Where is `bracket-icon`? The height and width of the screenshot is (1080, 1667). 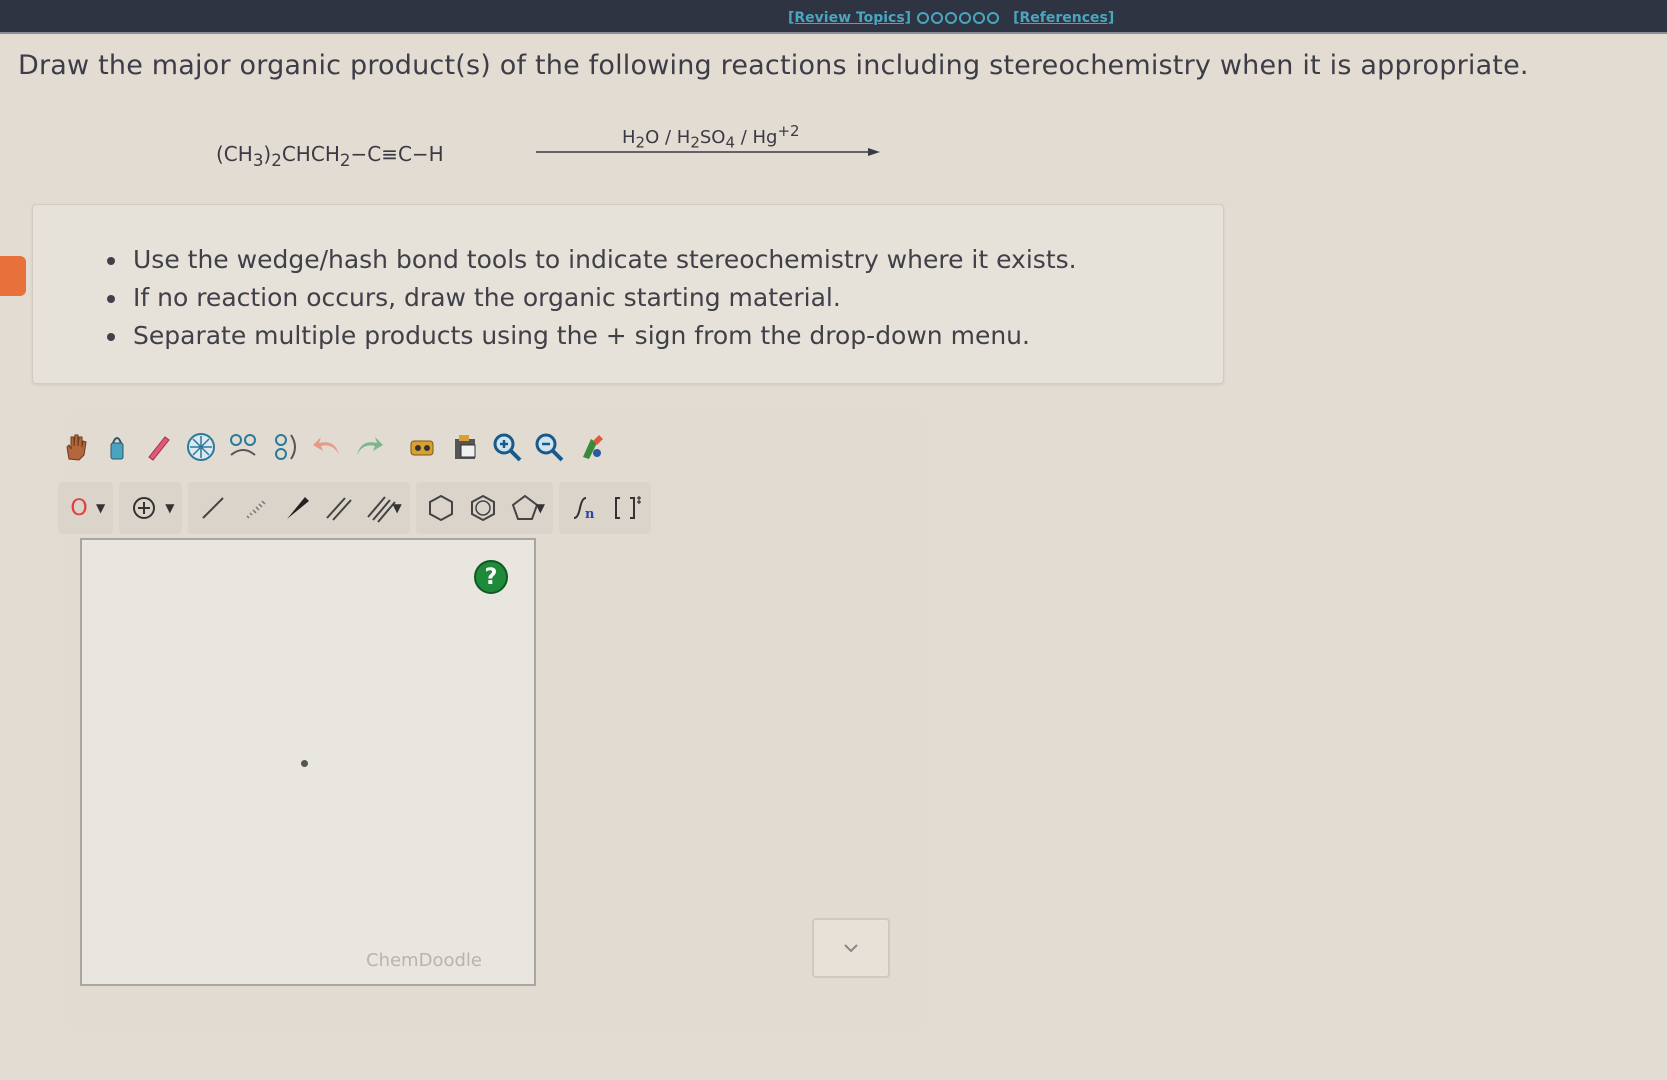
bracket-icon is located at coordinates (626, 508).